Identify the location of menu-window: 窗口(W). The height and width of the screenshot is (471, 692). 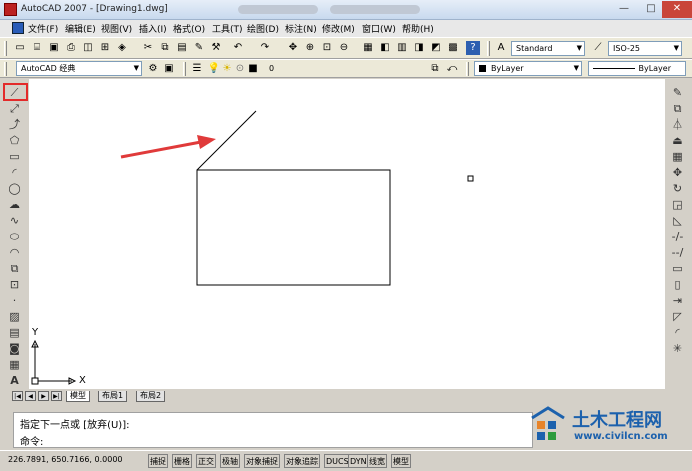
(379, 28).